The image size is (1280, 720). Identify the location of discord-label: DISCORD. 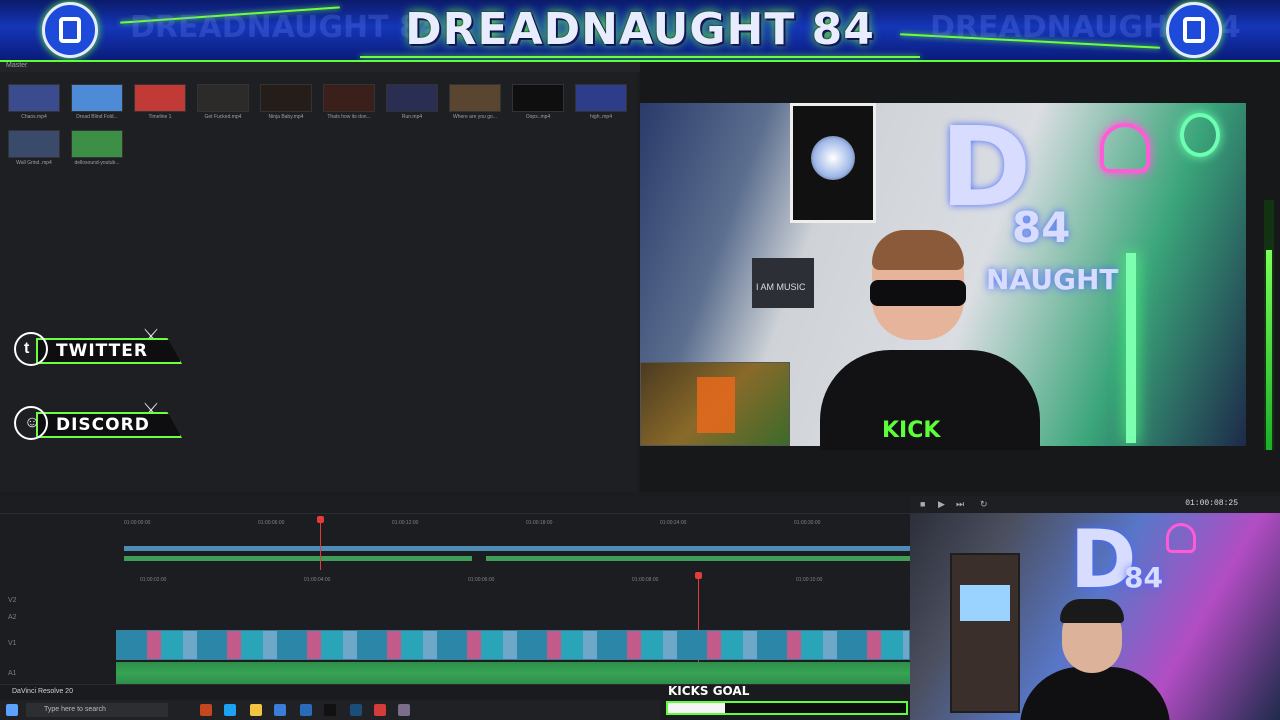
(103, 425).